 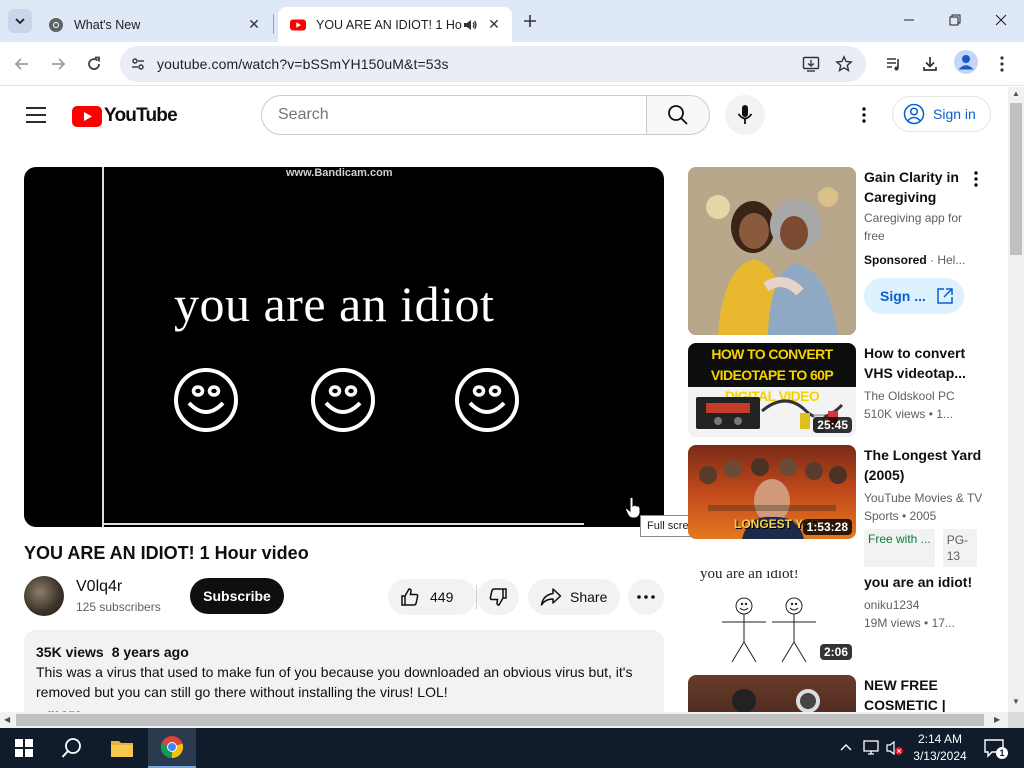 I want to click on related-video-card: NEW FREE COSMETIC |, so click(x=838, y=693).